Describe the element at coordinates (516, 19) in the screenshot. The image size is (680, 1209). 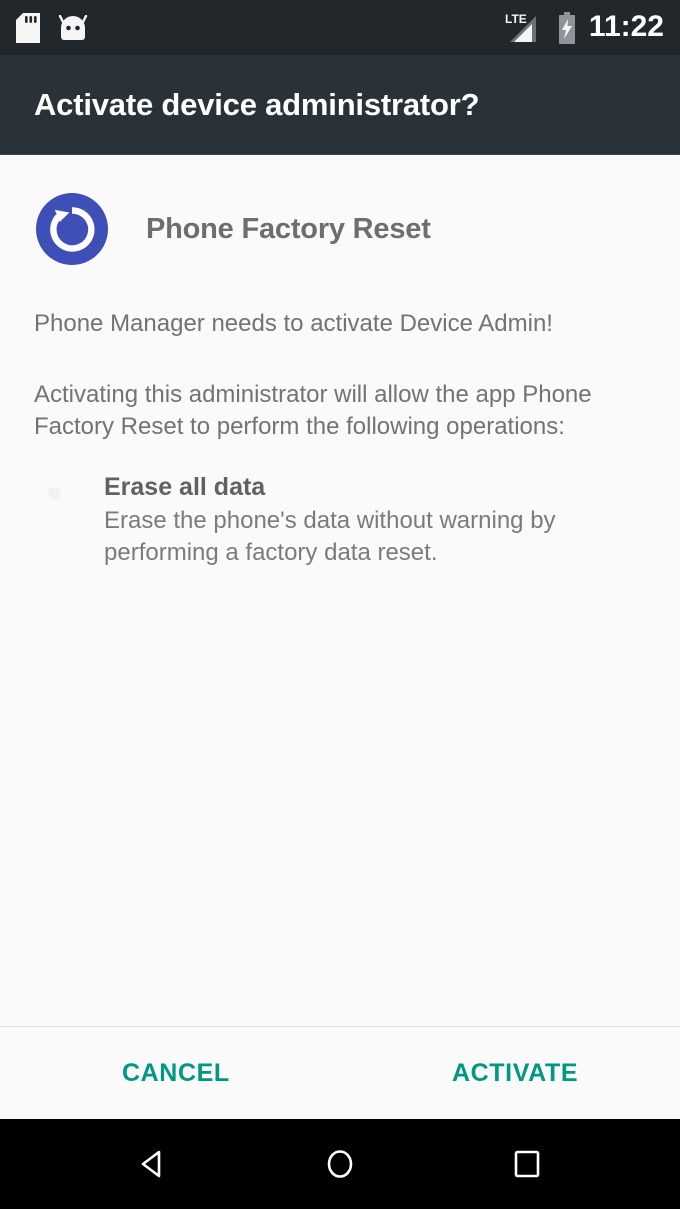
I see `svg-text: LTE` at that location.